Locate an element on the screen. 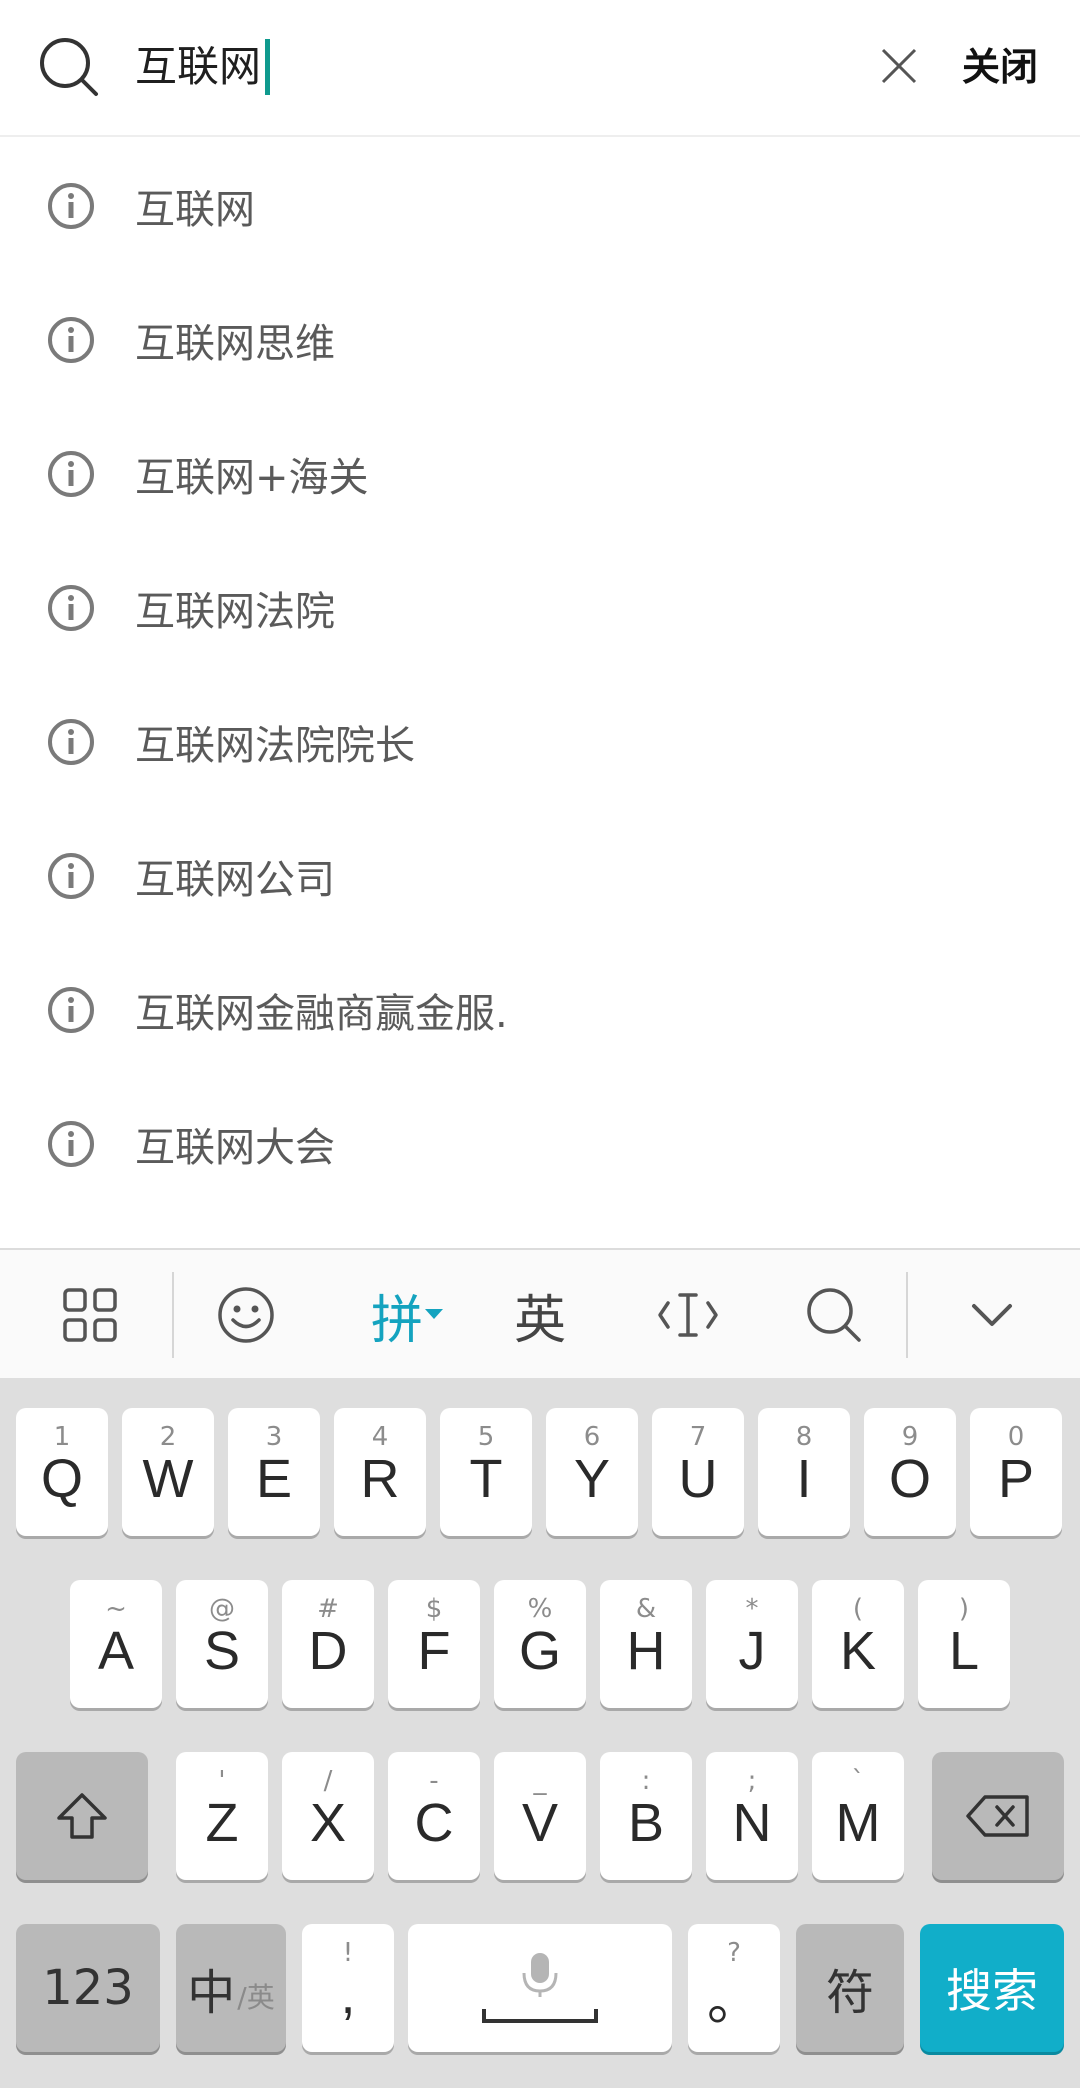  key-r: 4R is located at coordinates (380, 1472).